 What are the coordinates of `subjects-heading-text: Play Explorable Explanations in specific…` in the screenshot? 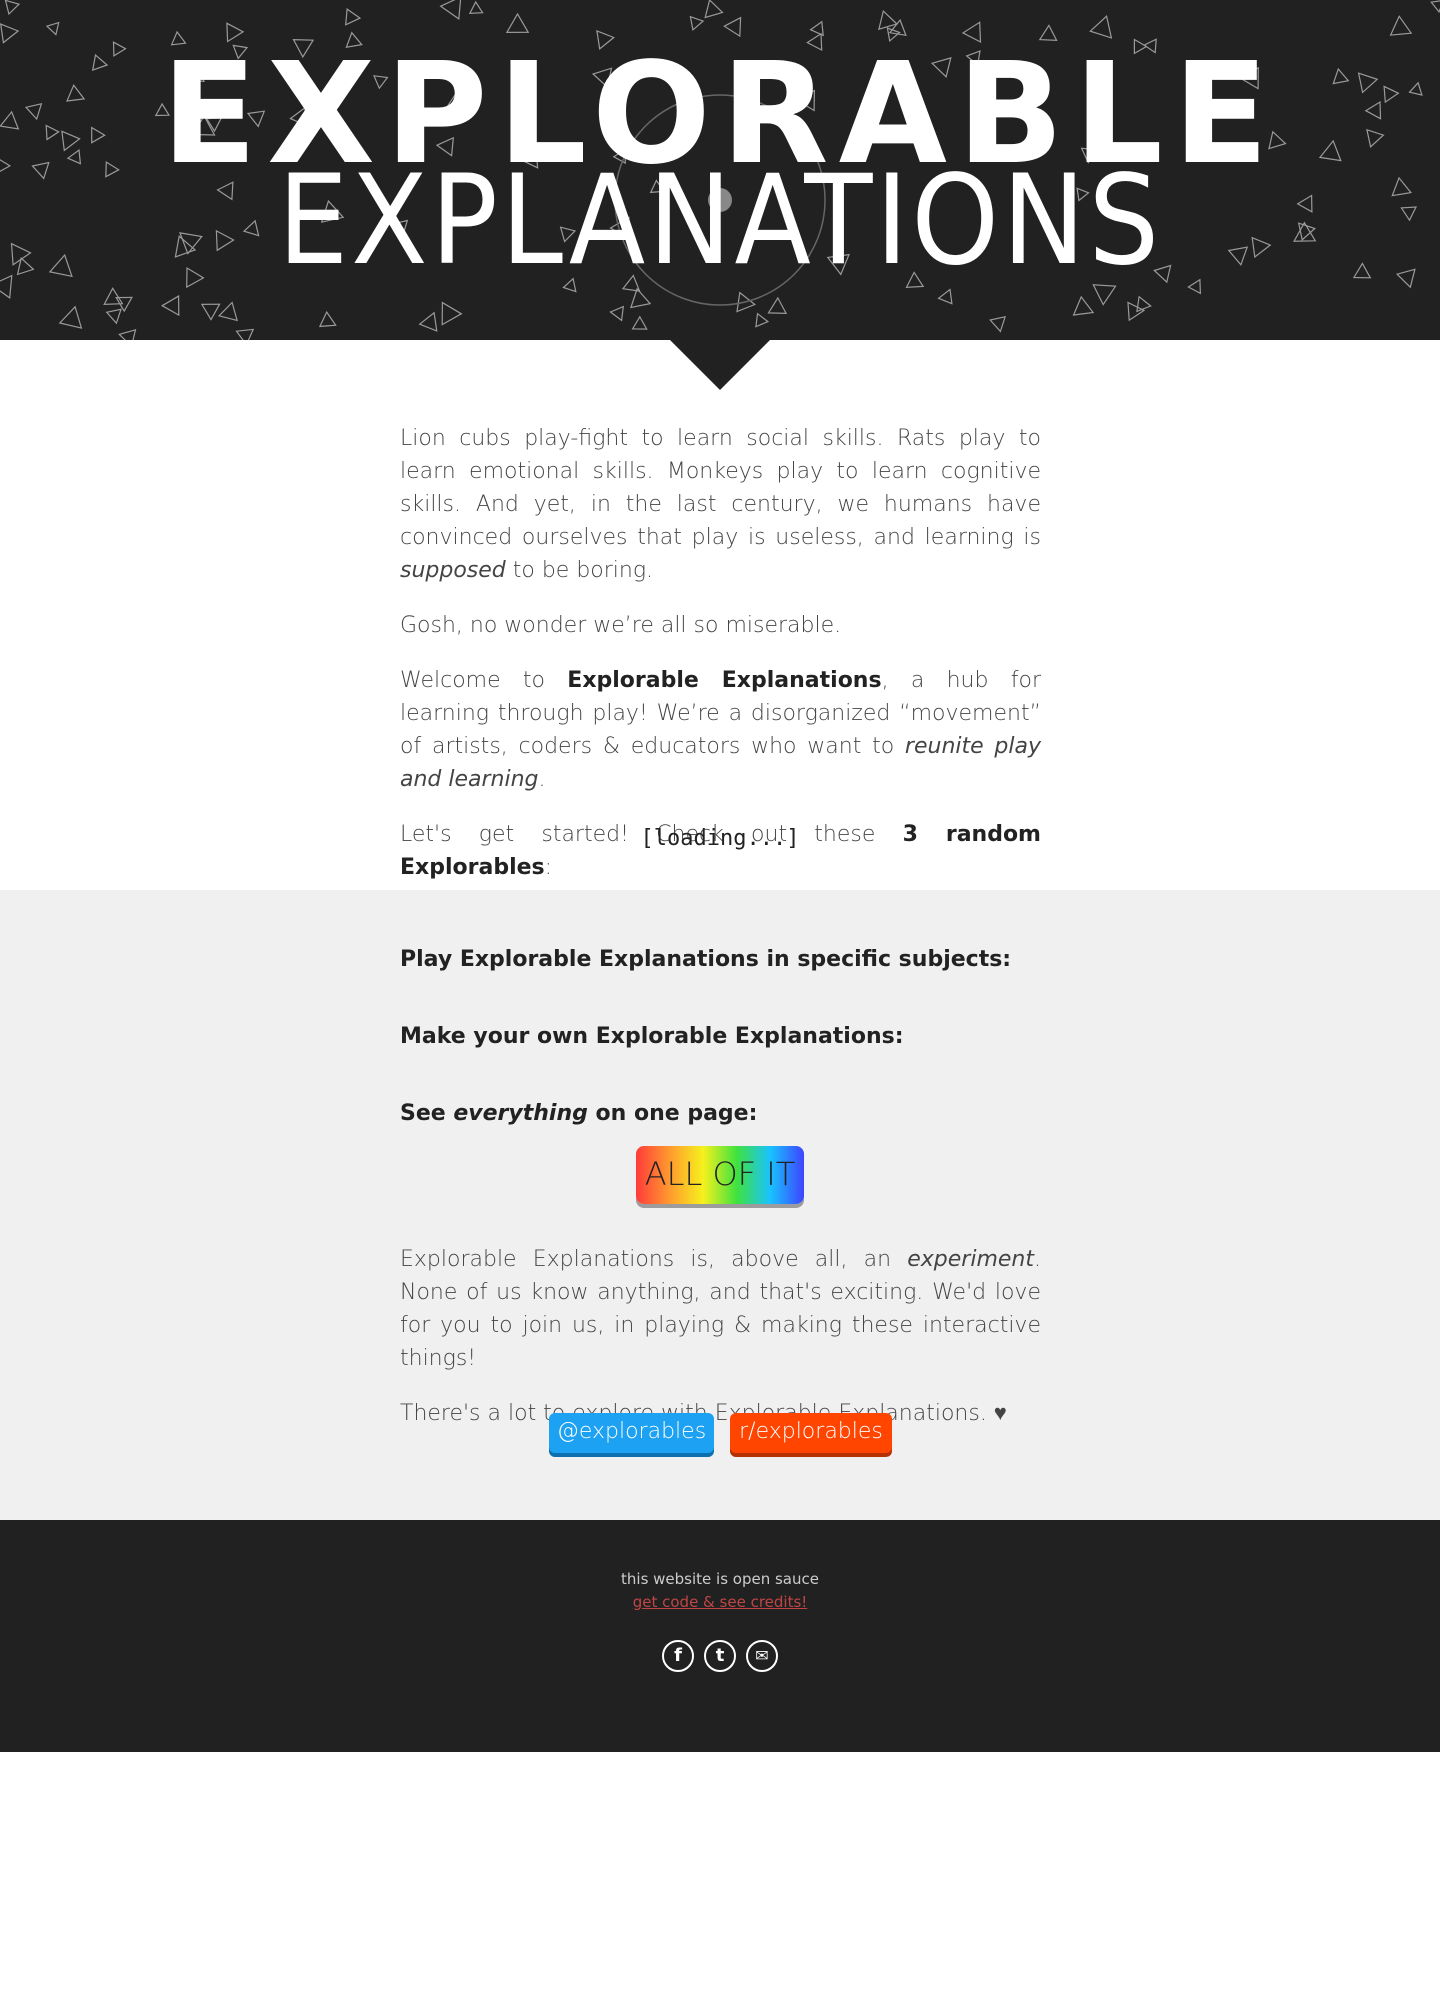 It's located at (706, 959).